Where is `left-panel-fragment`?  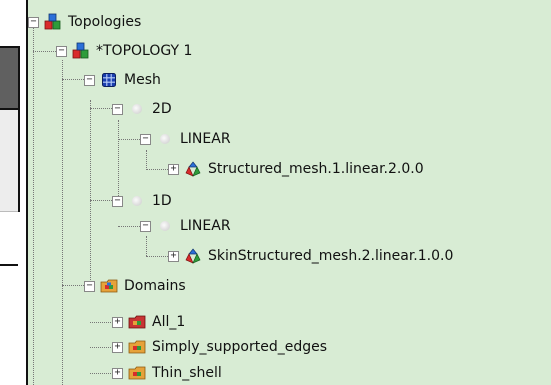
left-panel-fragment is located at coordinates (14, 192).